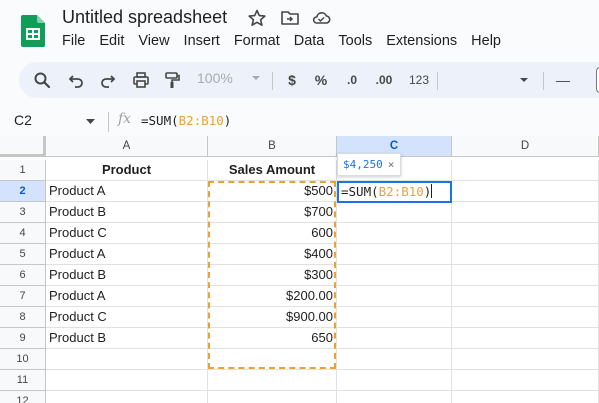  Describe the element at coordinates (272, 191) in the screenshot. I see `cell-b2: $500` at that location.